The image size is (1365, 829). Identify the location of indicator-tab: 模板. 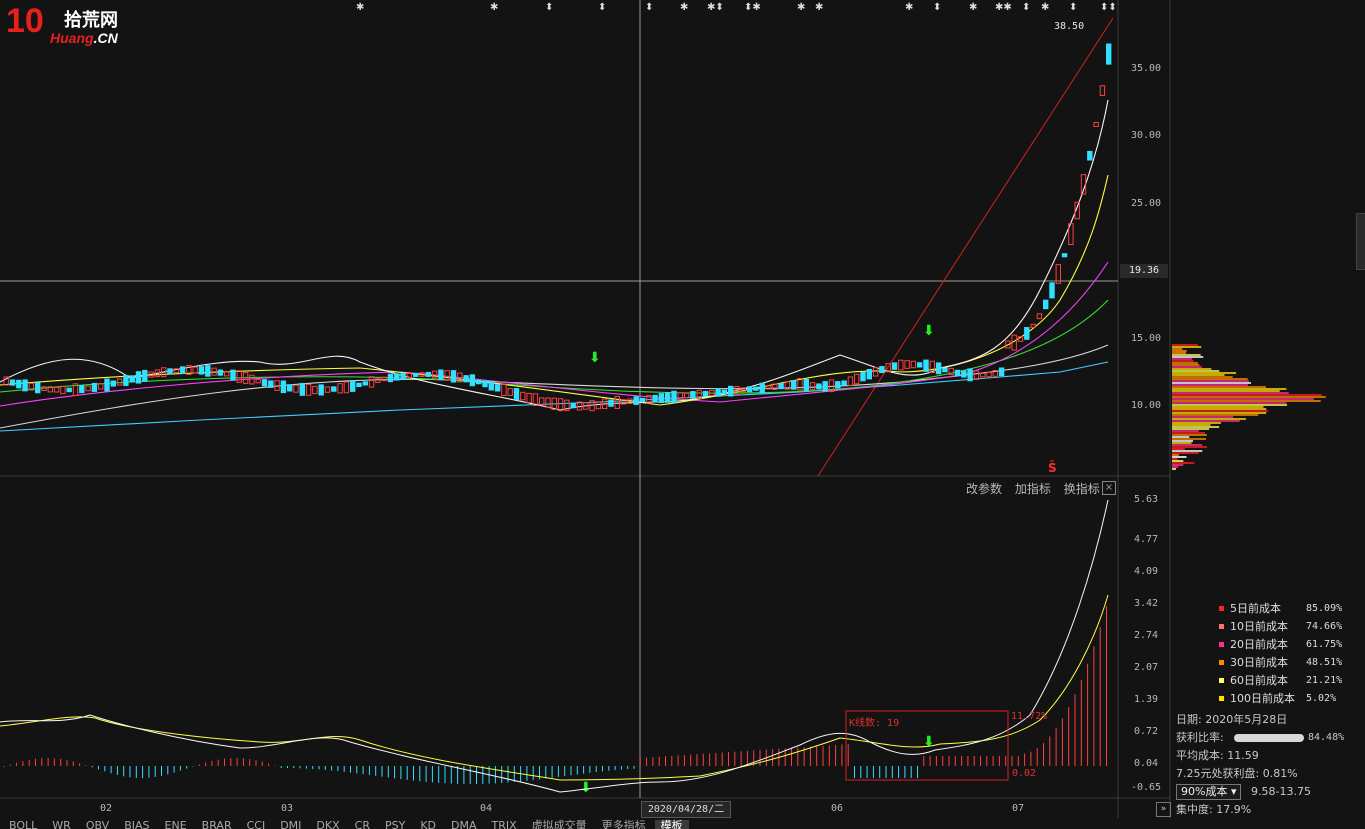
(671, 824).